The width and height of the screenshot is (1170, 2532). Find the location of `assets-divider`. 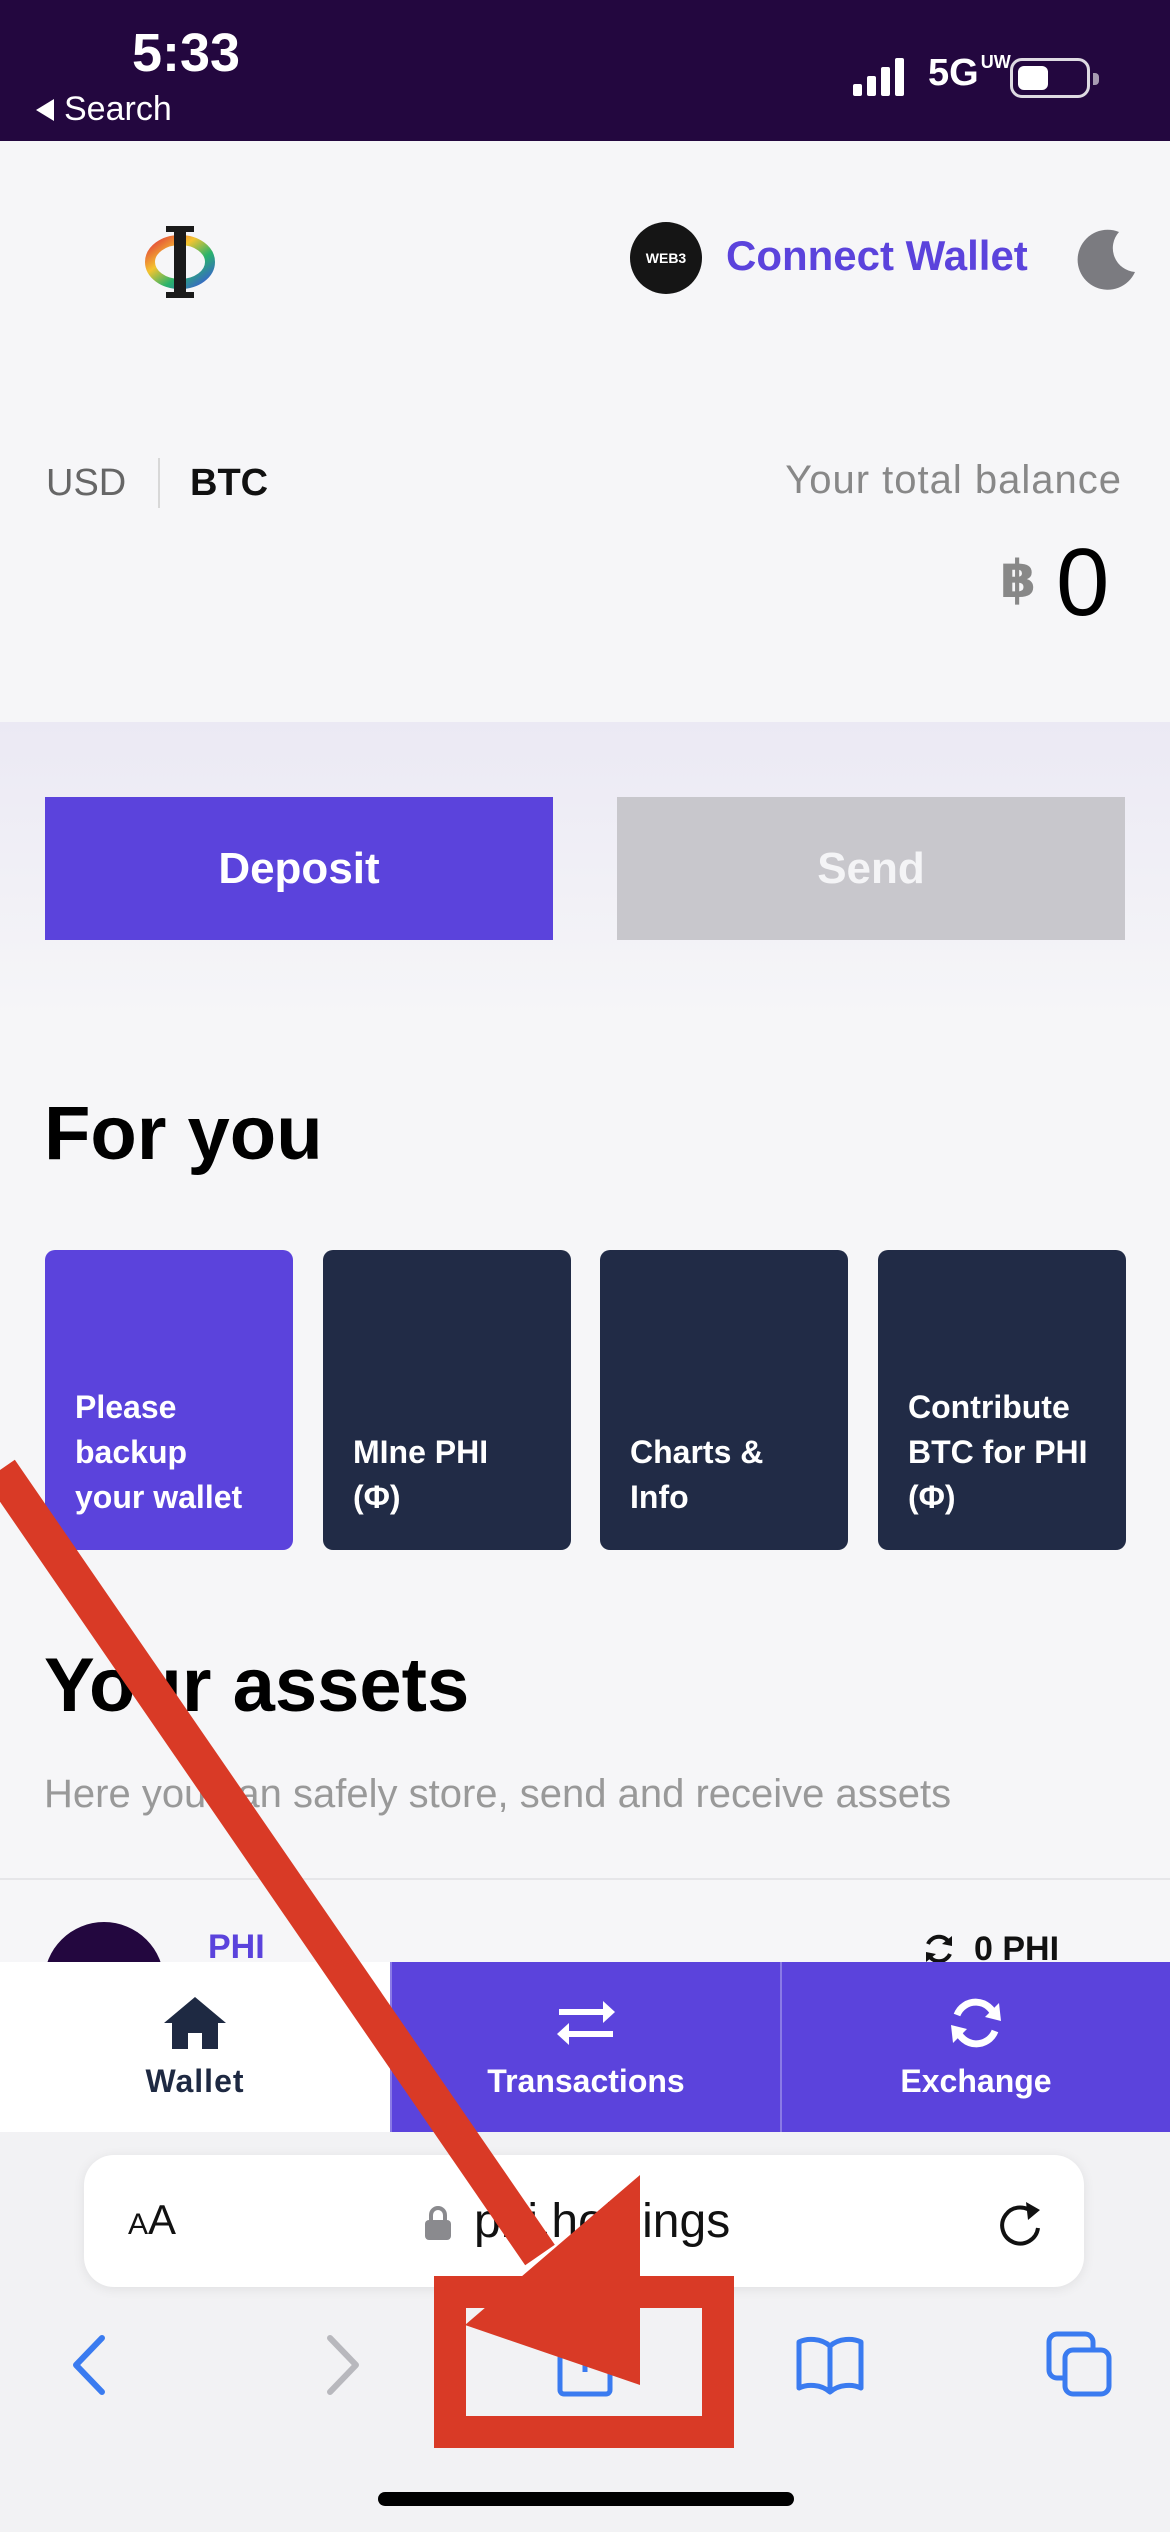

assets-divider is located at coordinates (585, 1879).